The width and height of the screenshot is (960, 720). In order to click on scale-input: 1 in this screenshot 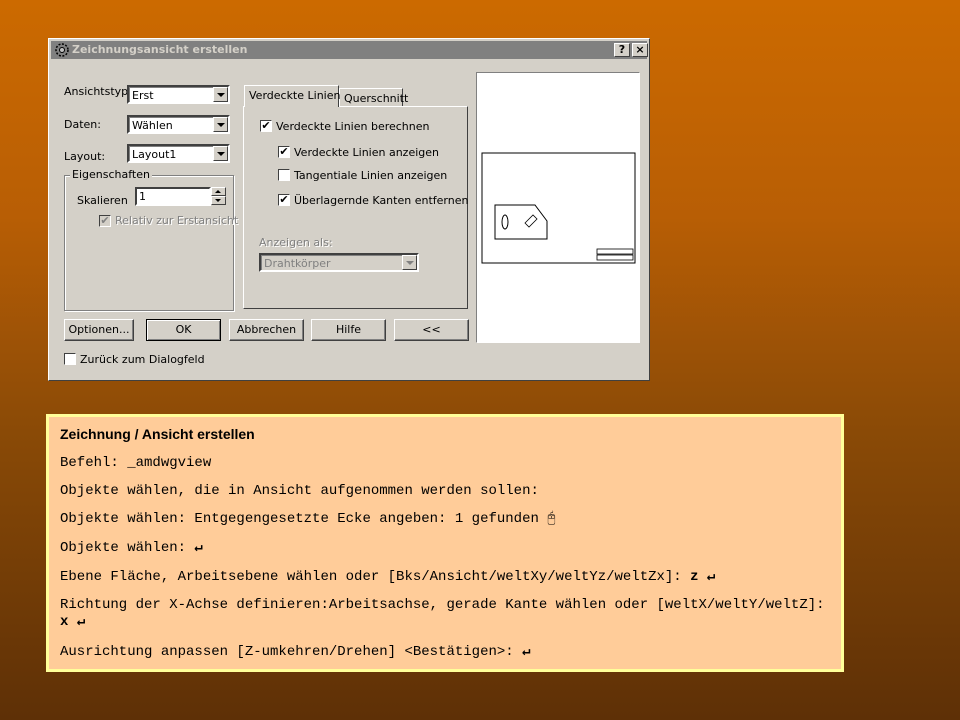, I will do `click(173, 196)`.